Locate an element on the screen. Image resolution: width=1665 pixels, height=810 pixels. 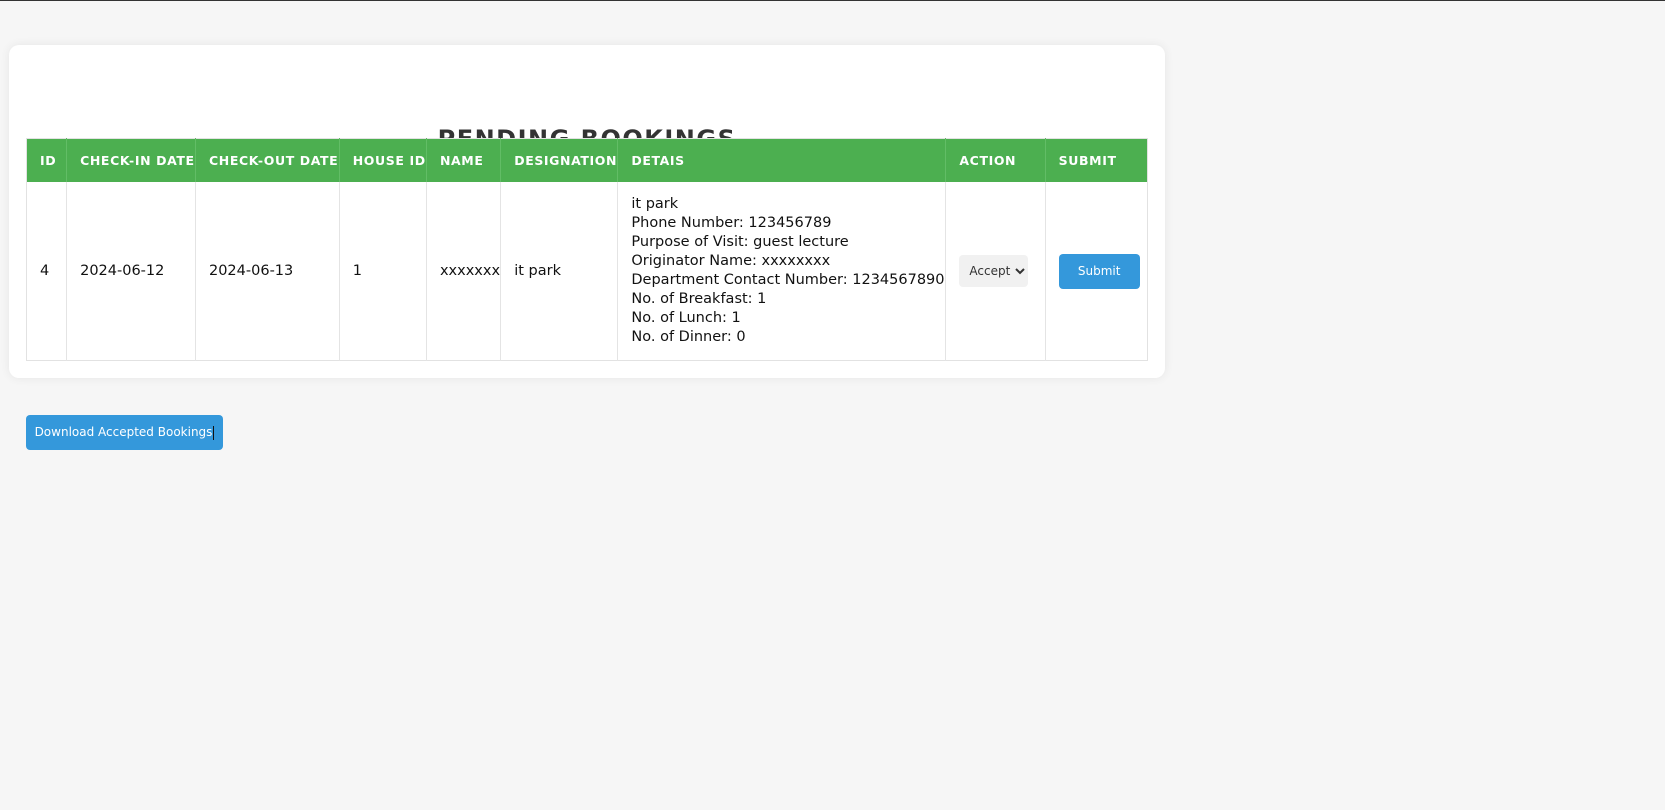
cell-action: Accept is located at coordinates (995, 271).